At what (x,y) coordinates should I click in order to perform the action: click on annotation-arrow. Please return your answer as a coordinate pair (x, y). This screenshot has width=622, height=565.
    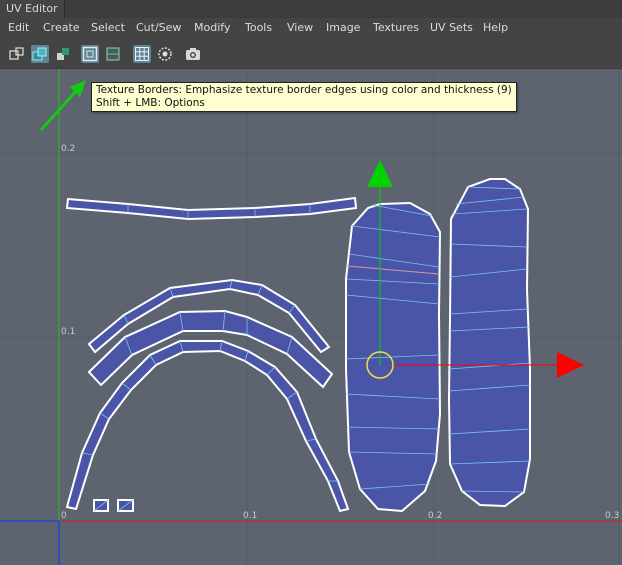
    Looking at the image, I should click on (62, 106).